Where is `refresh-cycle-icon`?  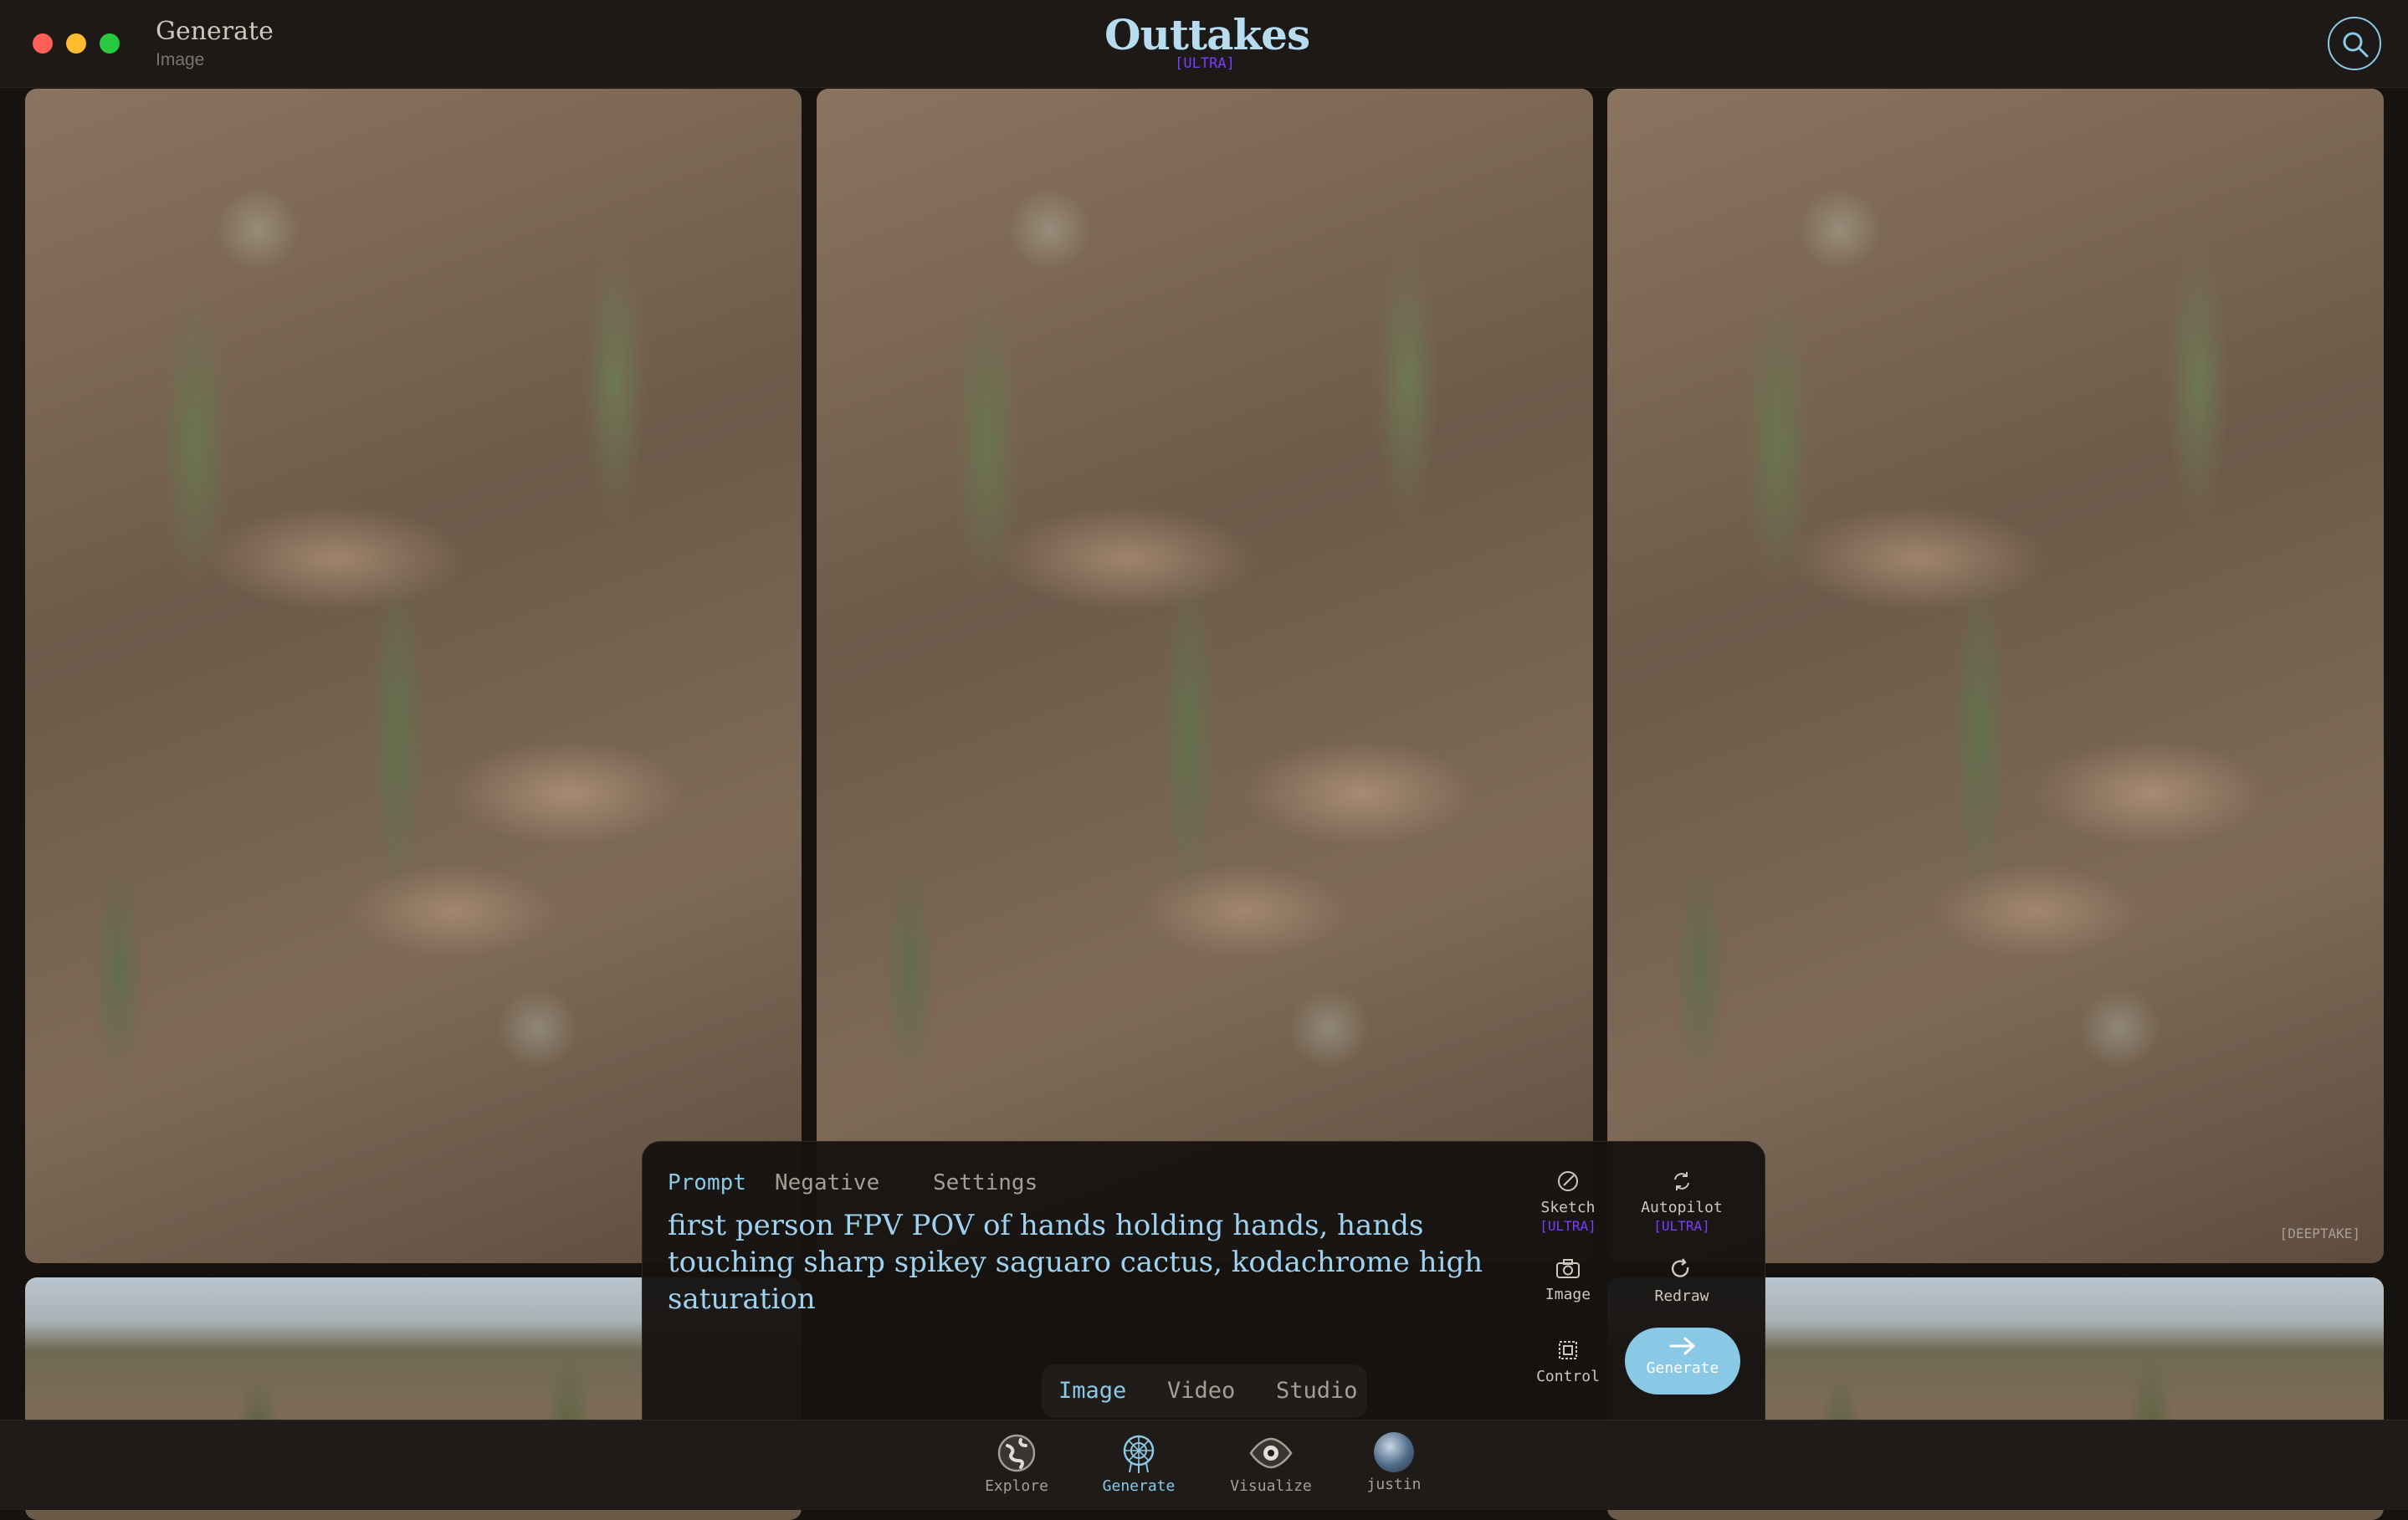
refresh-cycle-icon is located at coordinates (1681, 1181).